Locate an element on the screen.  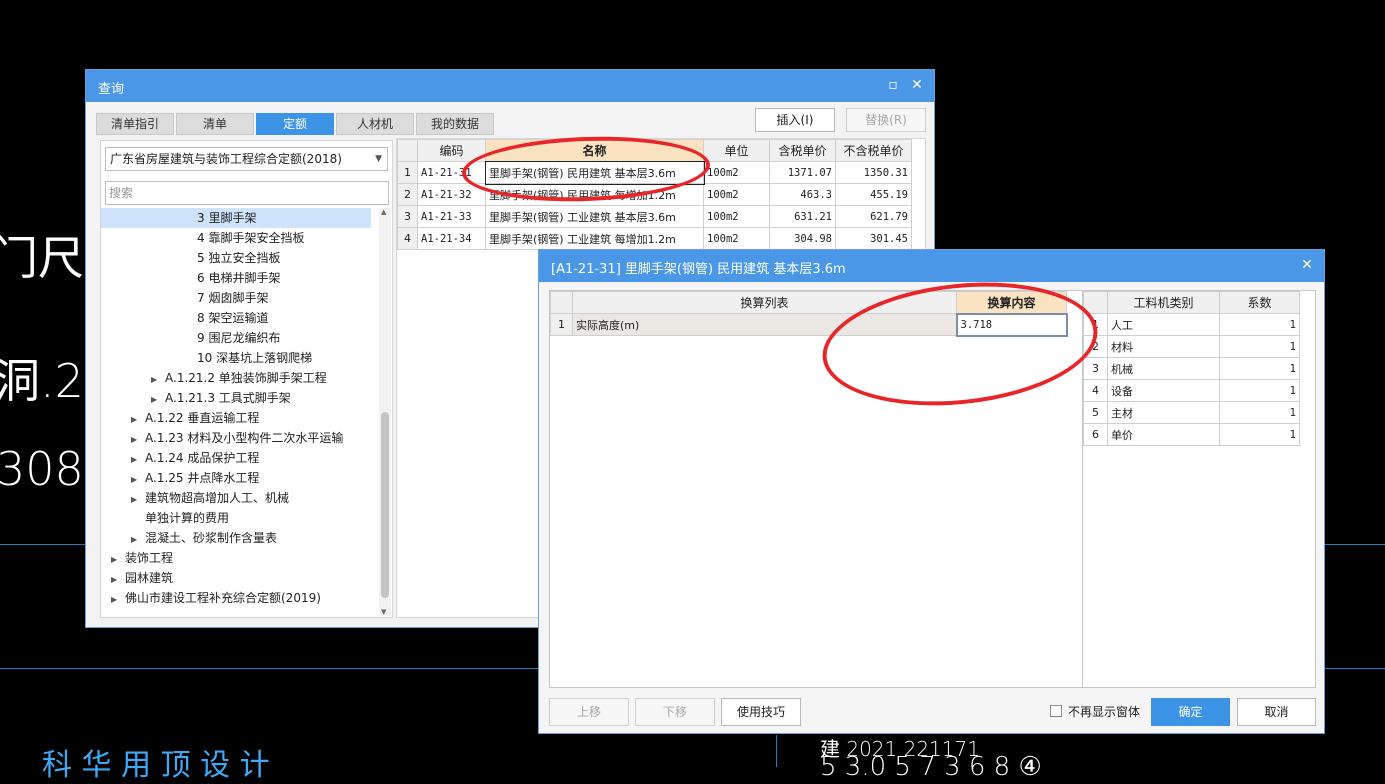
query-title-bar: 查询 ▫ ✕ is located at coordinates (510, 86).